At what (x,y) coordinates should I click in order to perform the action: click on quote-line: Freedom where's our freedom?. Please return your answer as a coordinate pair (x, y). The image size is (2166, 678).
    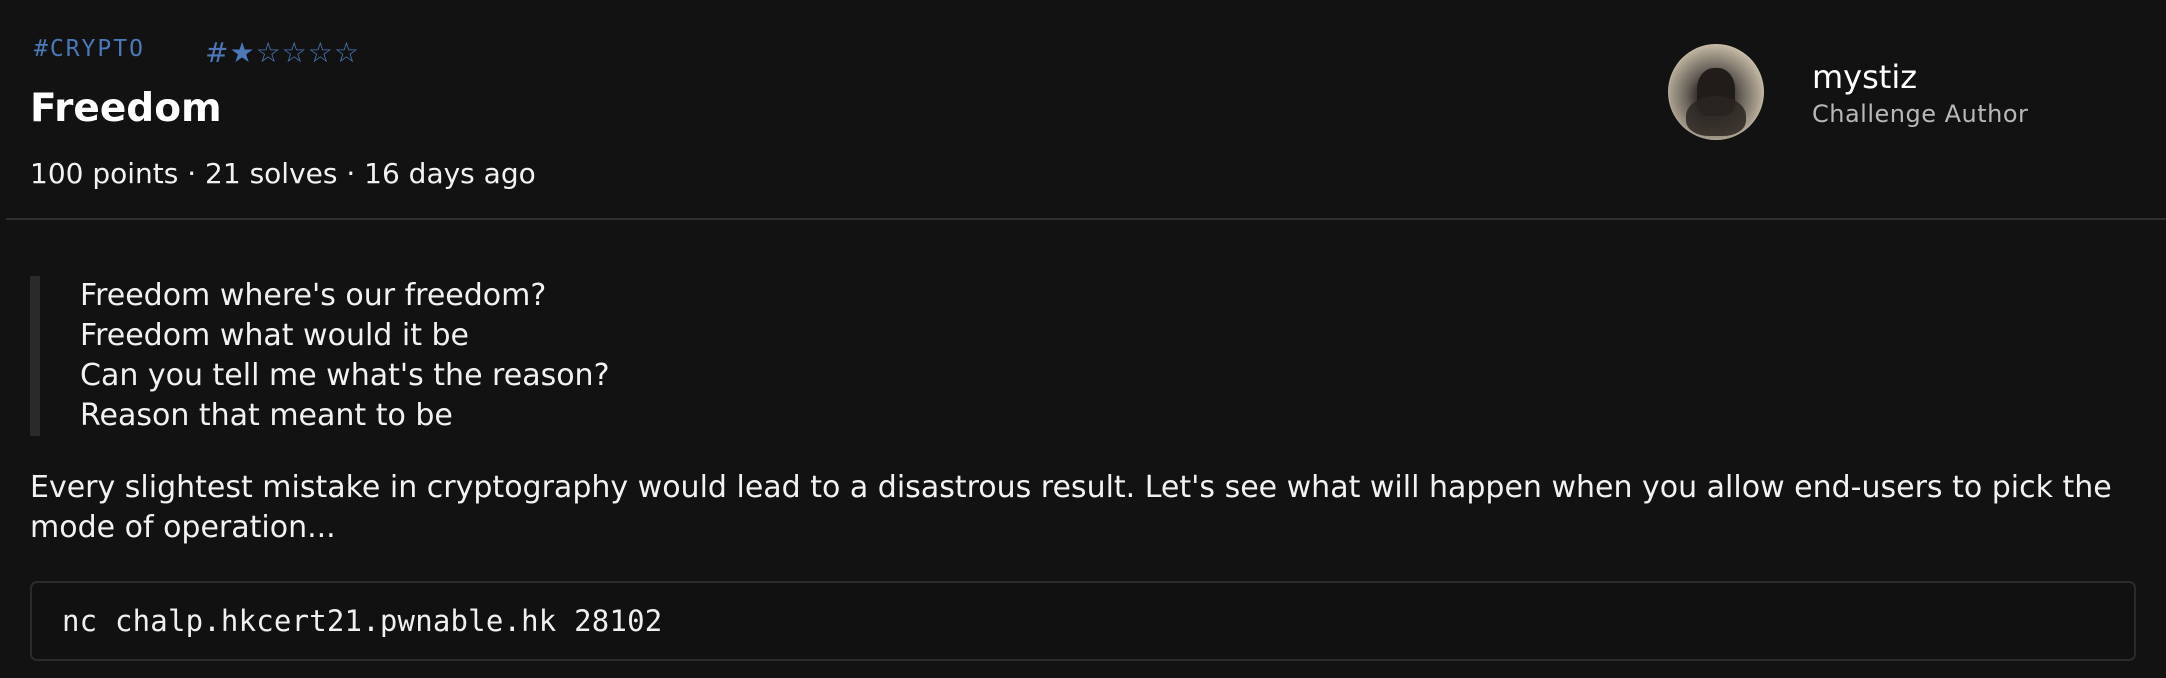
    Looking at the image, I should click on (313, 295).